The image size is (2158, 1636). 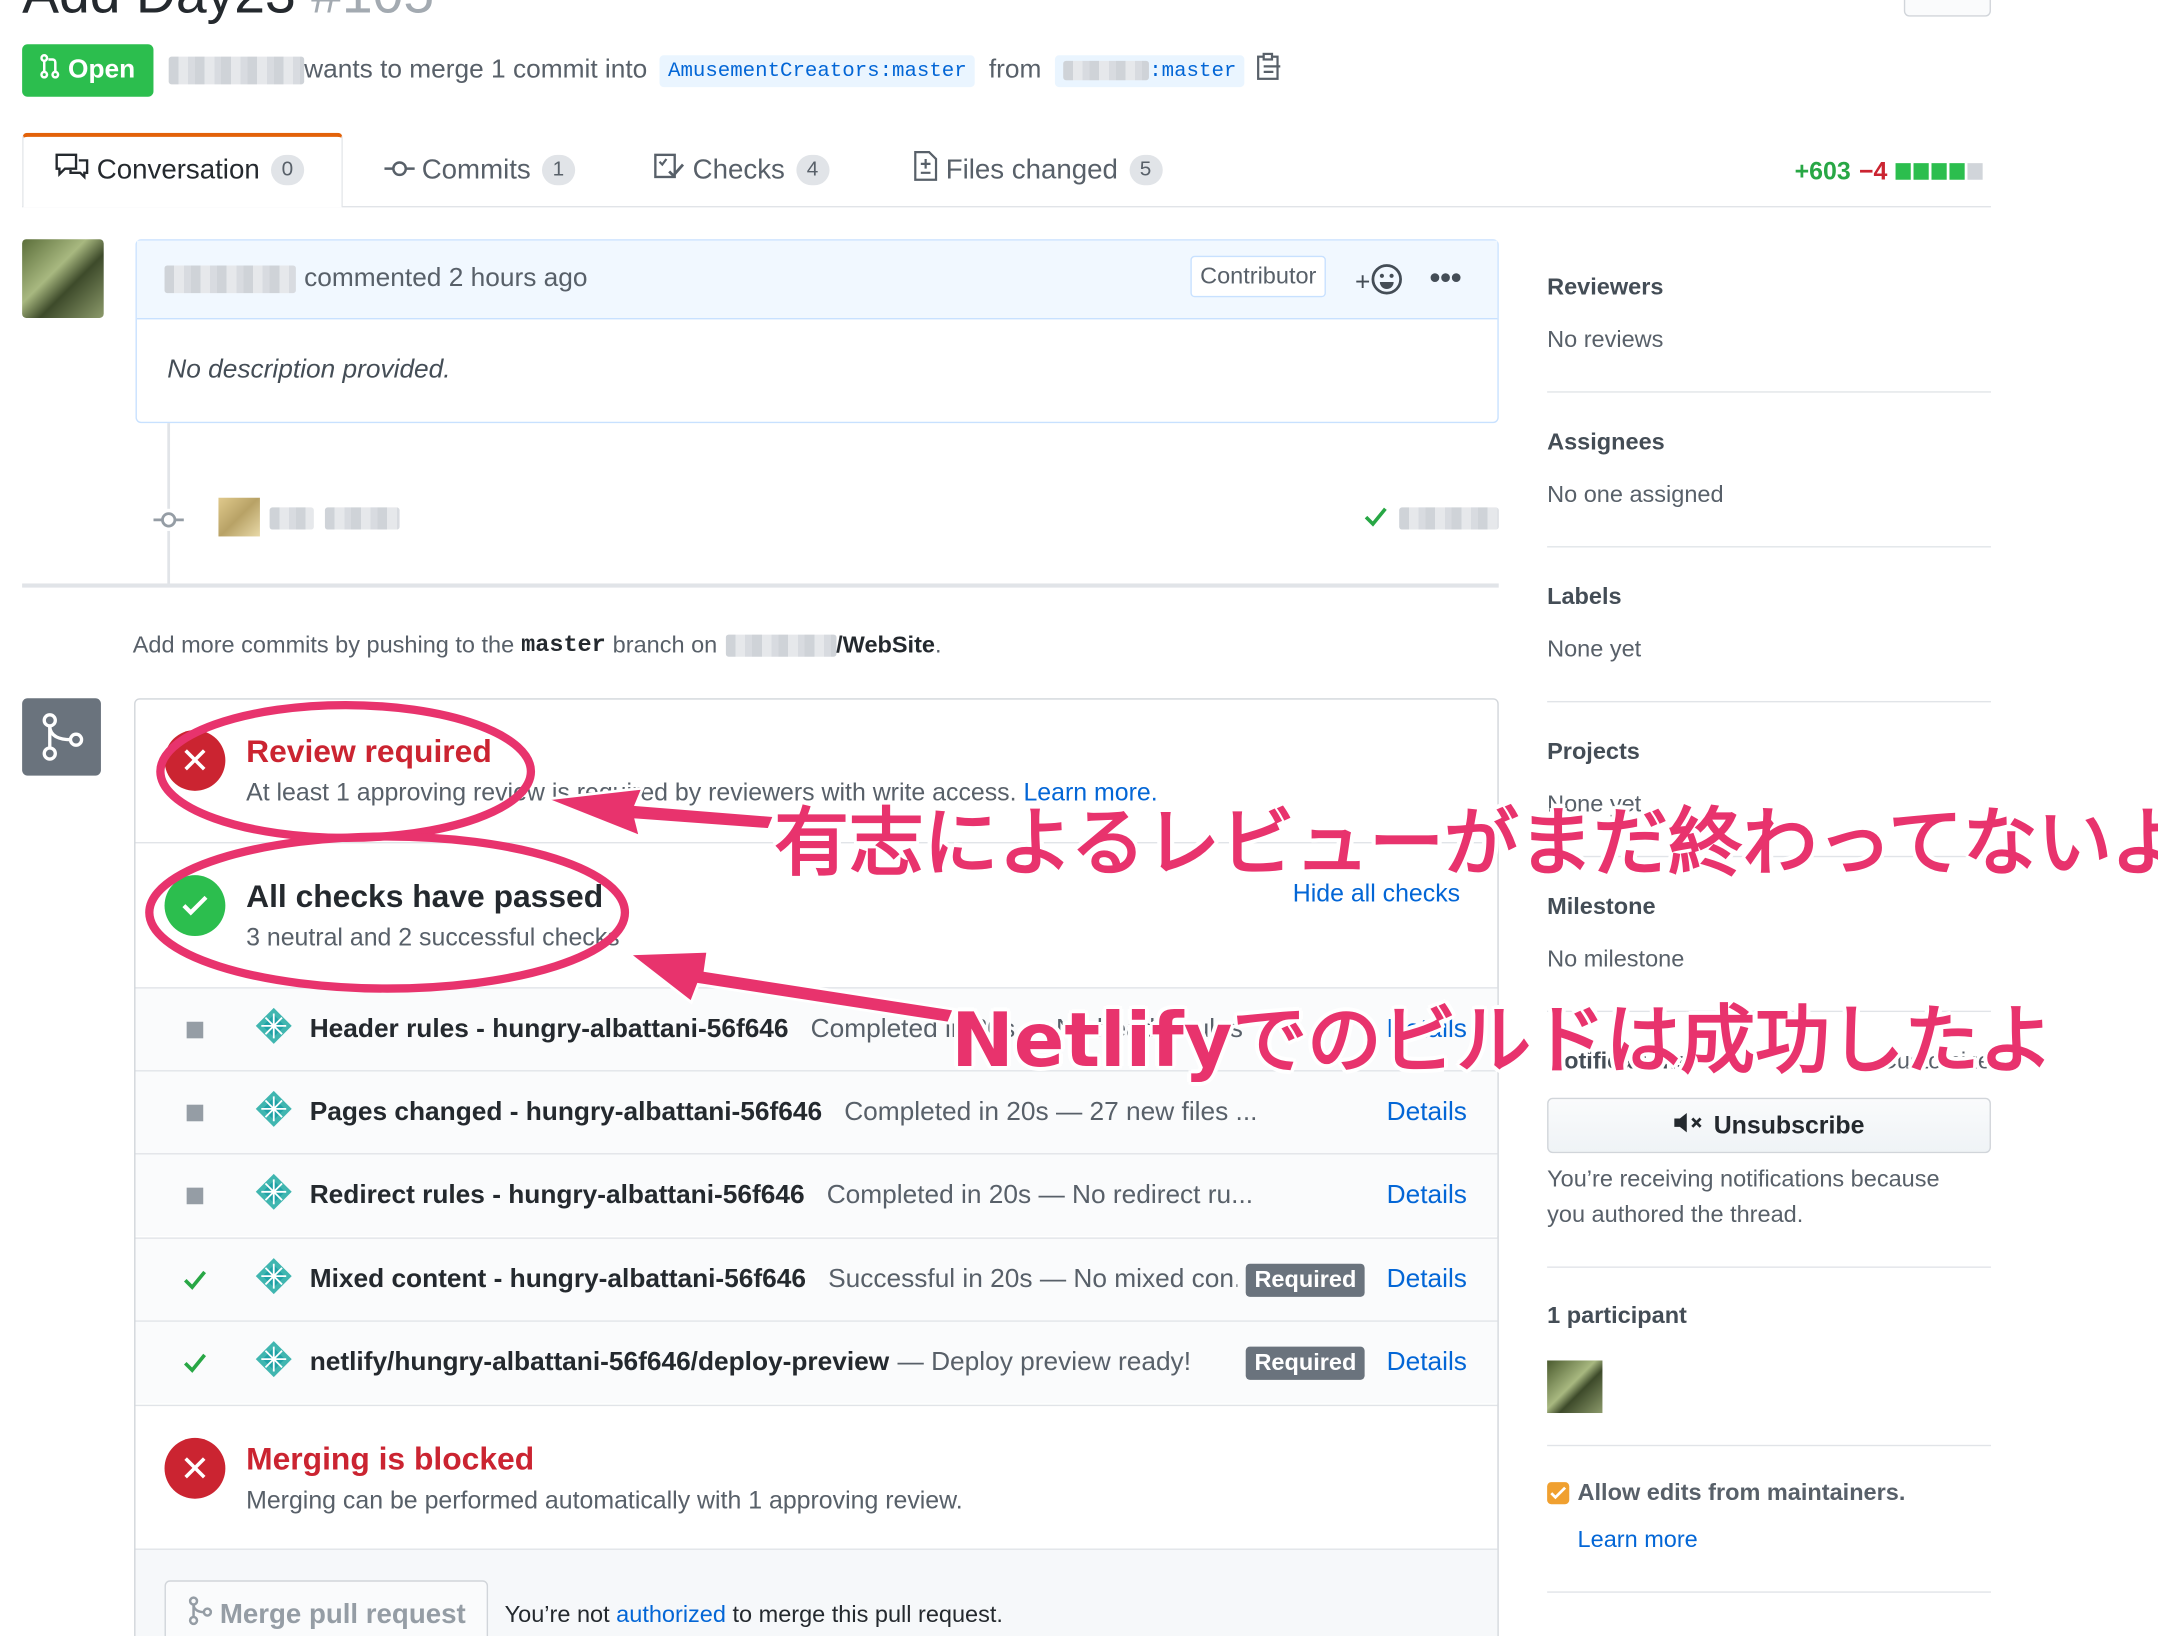 I want to click on review-highlight-ellipse, so click(x=346, y=771).